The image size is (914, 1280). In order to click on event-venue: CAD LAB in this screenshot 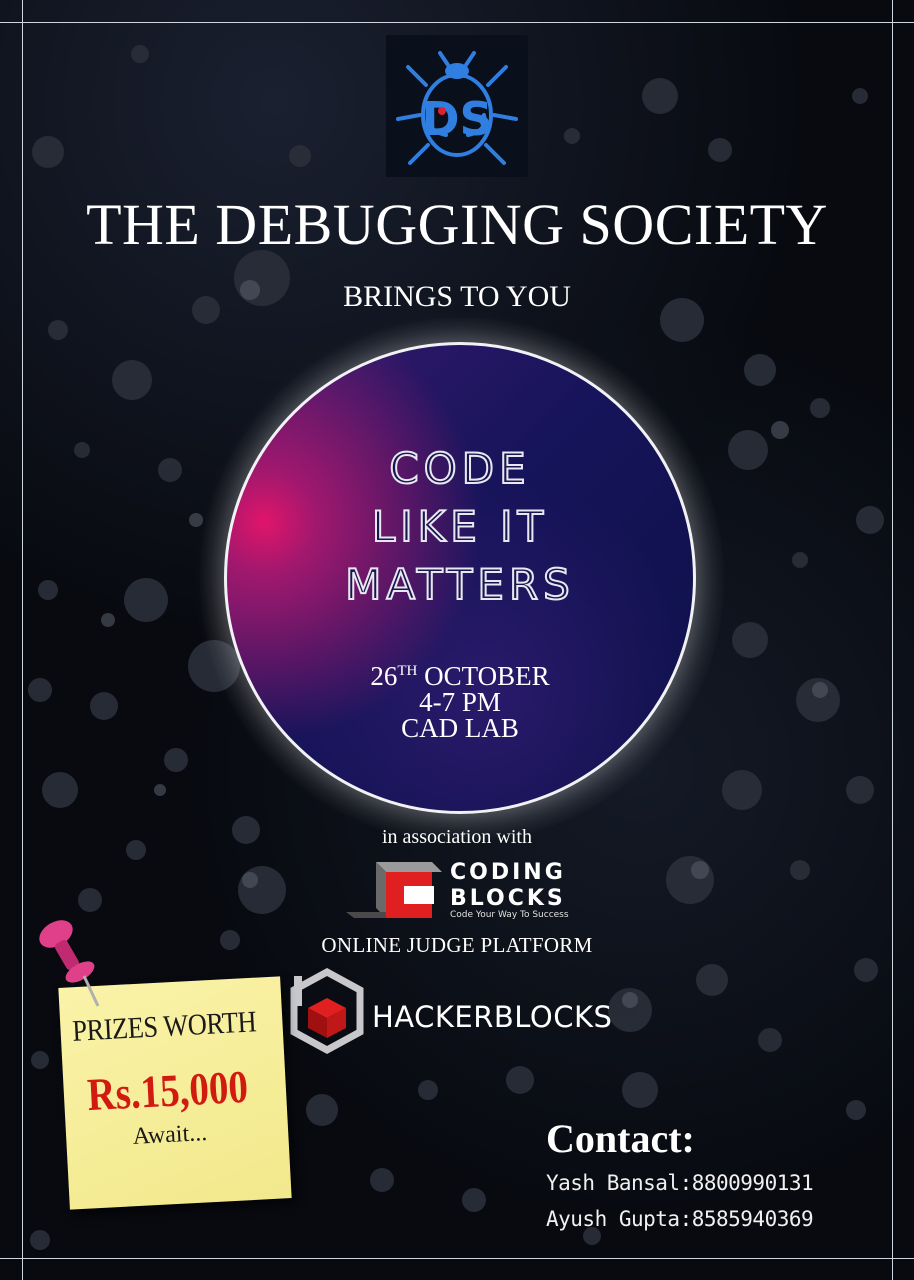, I will do `click(460, 728)`.